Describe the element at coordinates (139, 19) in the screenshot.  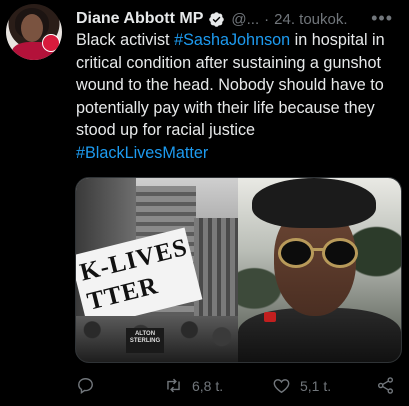
I see `author-name: Diane Abbott MP` at that location.